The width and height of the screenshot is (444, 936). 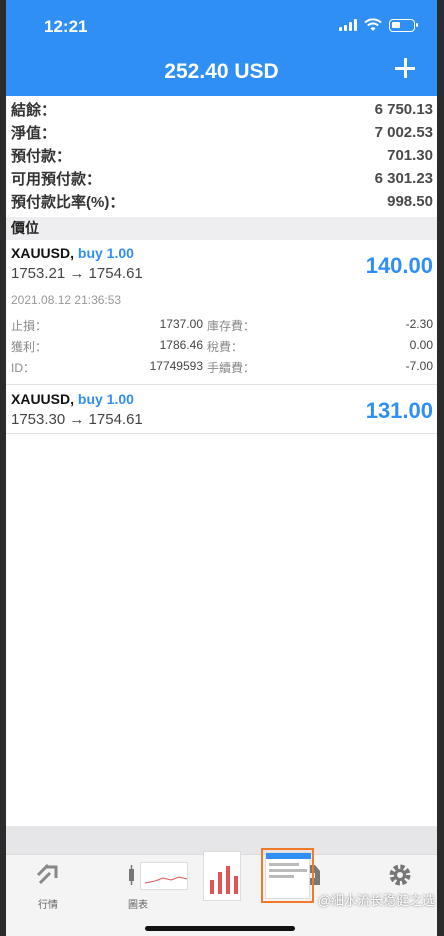 What do you see at coordinates (376, 900) in the screenshot?
I see `watermark: @細水流长稳健之选` at bounding box center [376, 900].